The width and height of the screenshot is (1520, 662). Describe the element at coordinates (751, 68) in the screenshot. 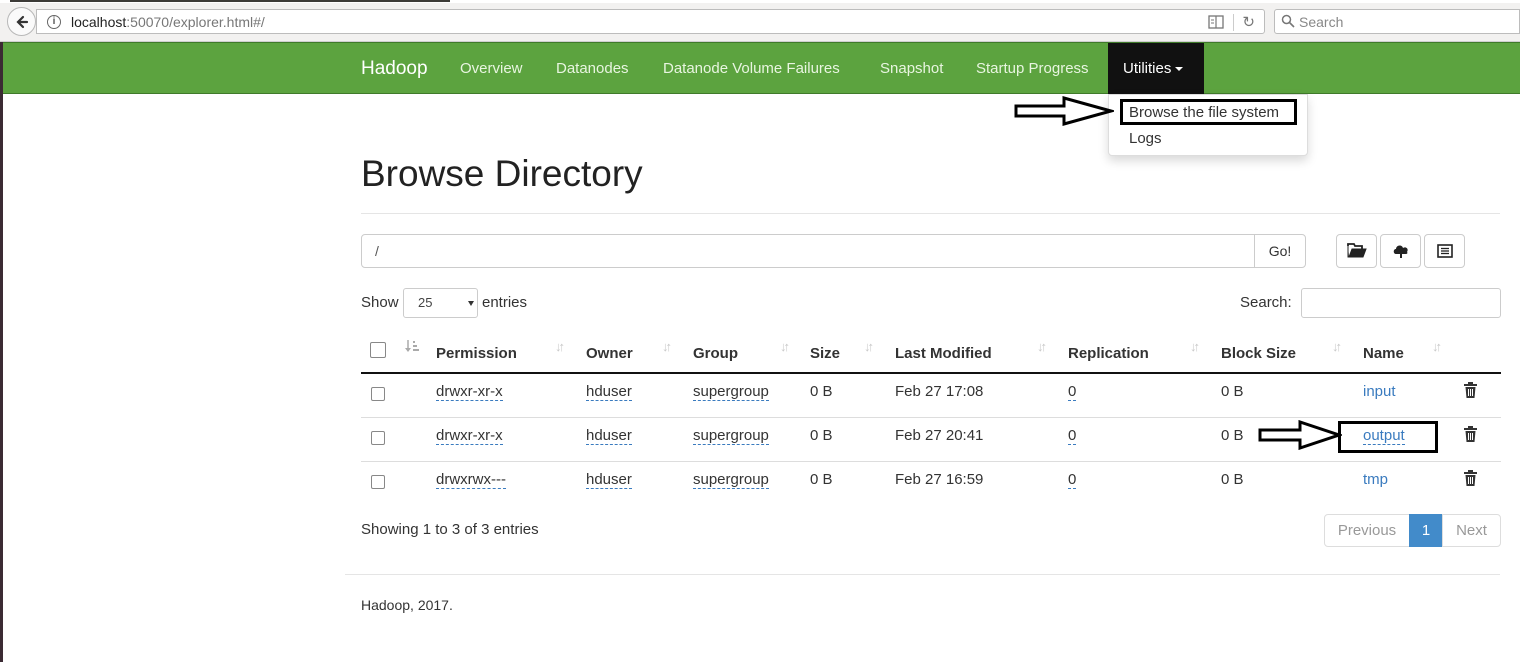

I see `nav-datanode-volume-failures: Datanode Volume Failures` at that location.